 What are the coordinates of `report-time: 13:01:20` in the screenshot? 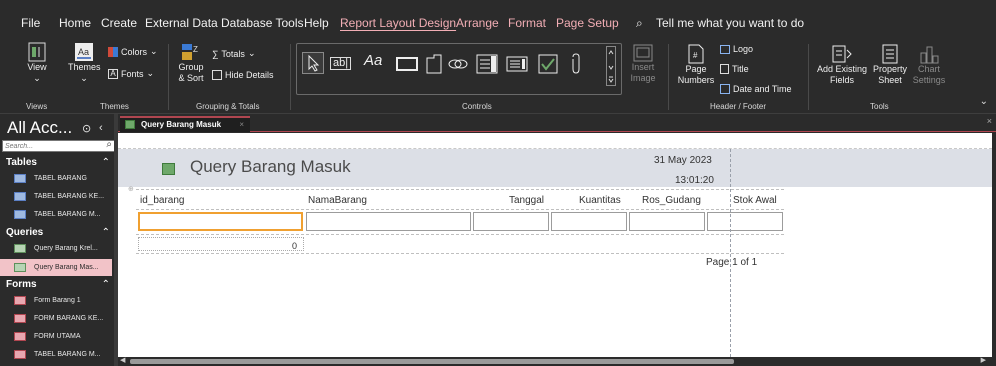 It's located at (694, 180).